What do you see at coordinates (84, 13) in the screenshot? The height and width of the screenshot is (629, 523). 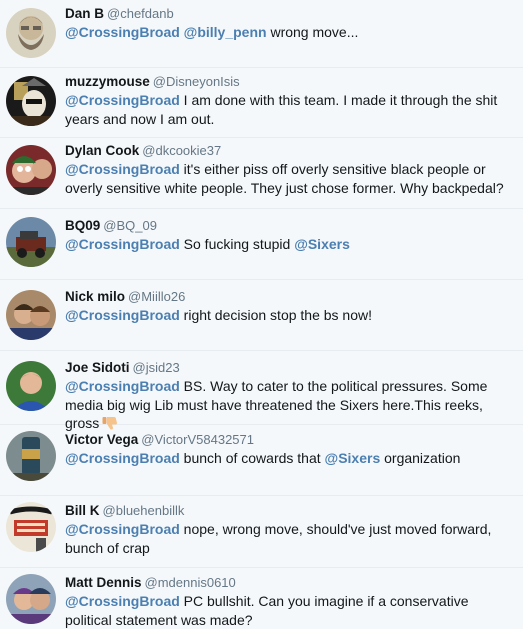 I see `author-name: Dan B` at bounding box center [84, 13].